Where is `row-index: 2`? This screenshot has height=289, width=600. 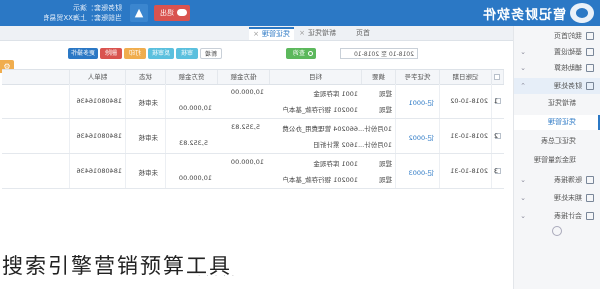
row-index: 2 is located at coordinates (495, 136).